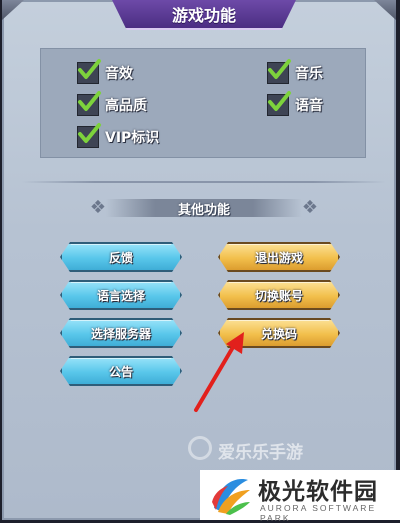 Image resolution: width=400 pixels, height=523 pixels. I want to click on option-label: 音效, so click(119, 74).